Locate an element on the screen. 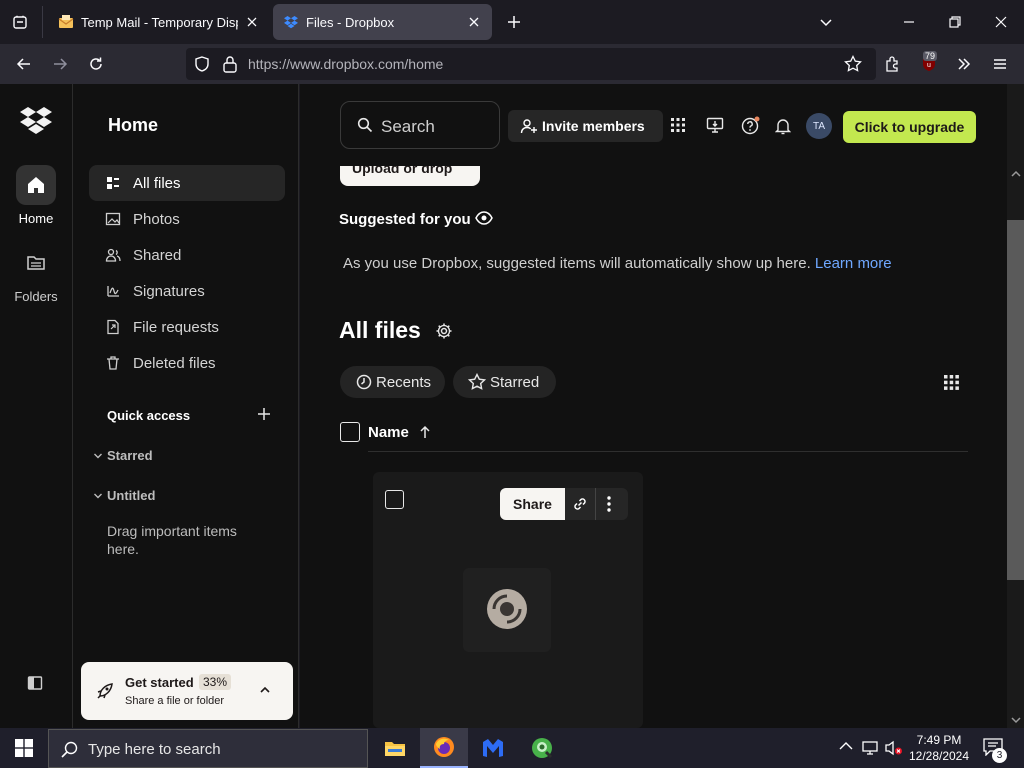 Image resolution: width=1024 pixels, height=768 pixels. eye-icon is located at coordinates (484, 218).